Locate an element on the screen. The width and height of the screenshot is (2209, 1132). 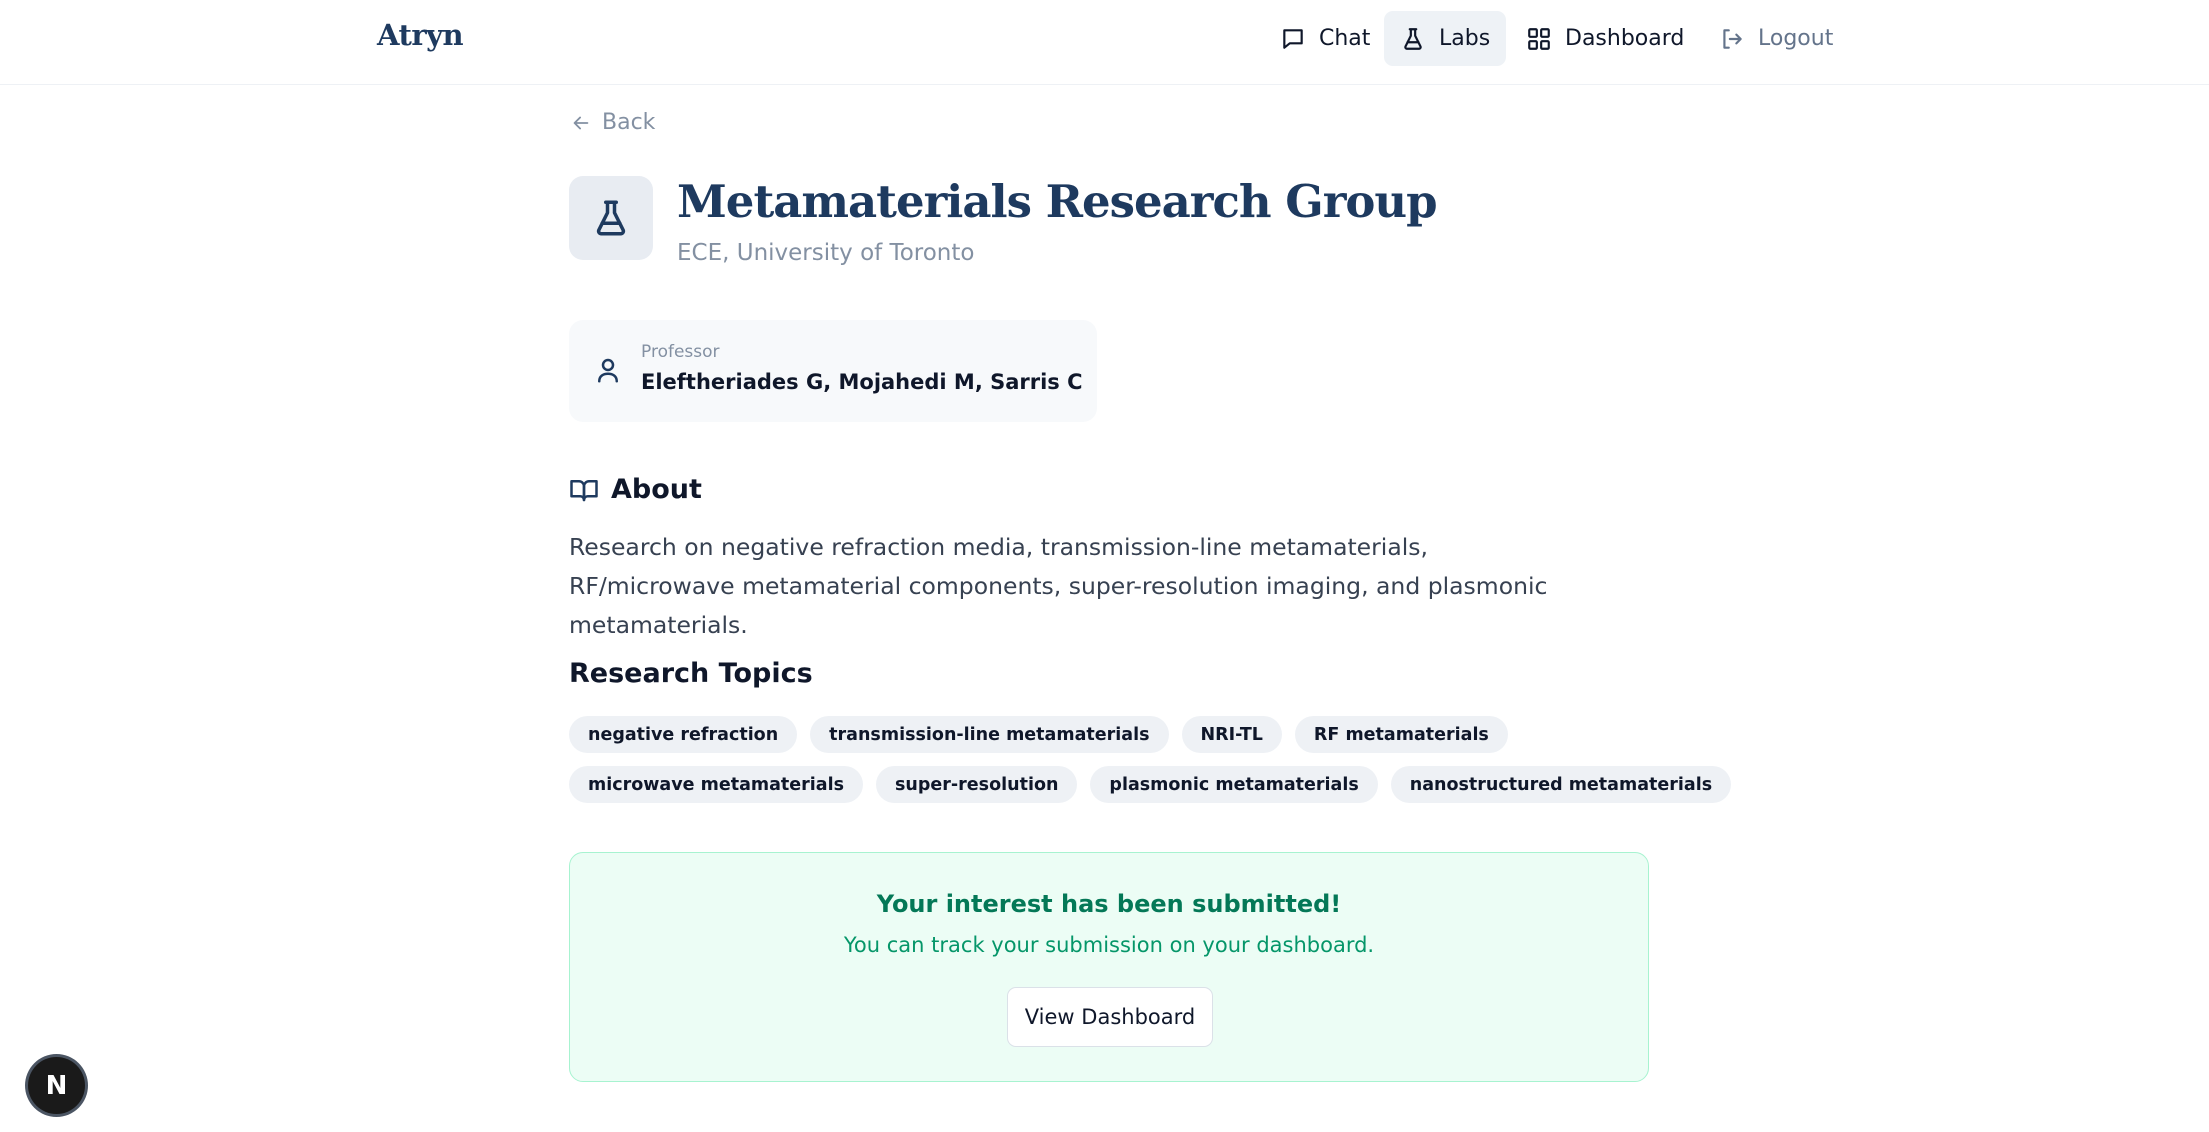
nav-dashboard-label: Dashboard is located at coordinates (1625, 38).